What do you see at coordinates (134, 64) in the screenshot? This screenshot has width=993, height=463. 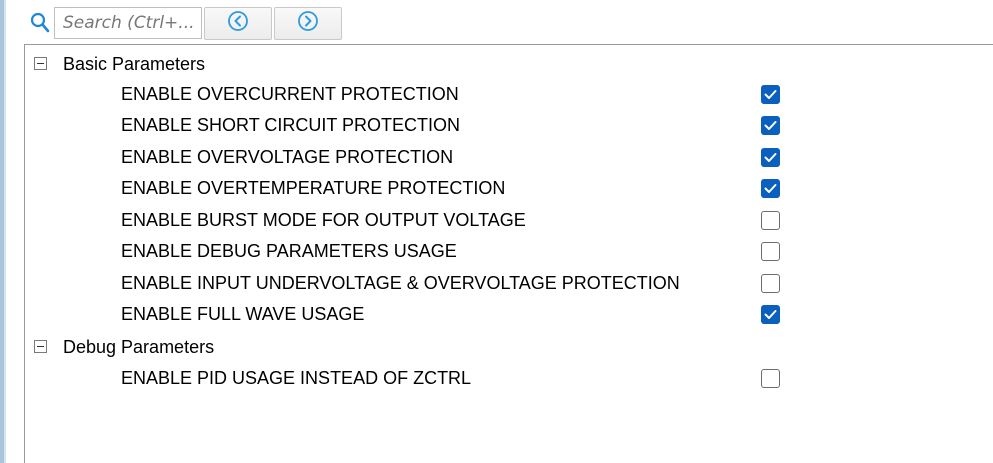 I see `group-label: Basic Parameters` at bounding box center [134, 64].